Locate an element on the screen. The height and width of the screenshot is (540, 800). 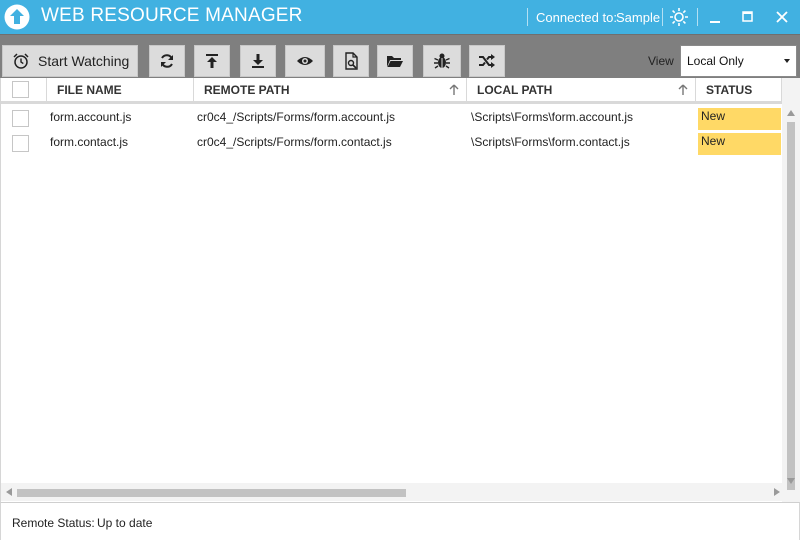
view-selected-value: Local Only is located at coordinates (715, 61).